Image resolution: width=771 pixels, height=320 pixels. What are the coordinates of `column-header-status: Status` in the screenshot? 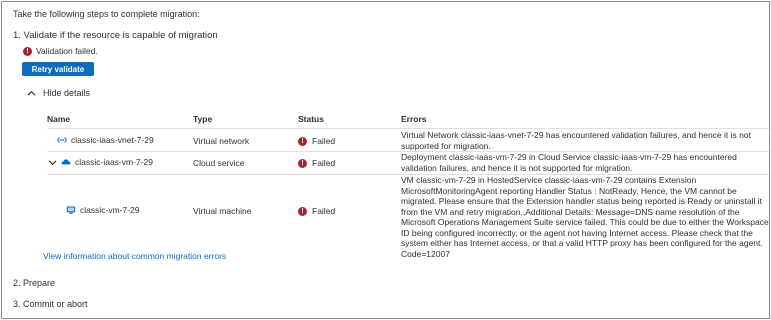 It's located at (311, 119).